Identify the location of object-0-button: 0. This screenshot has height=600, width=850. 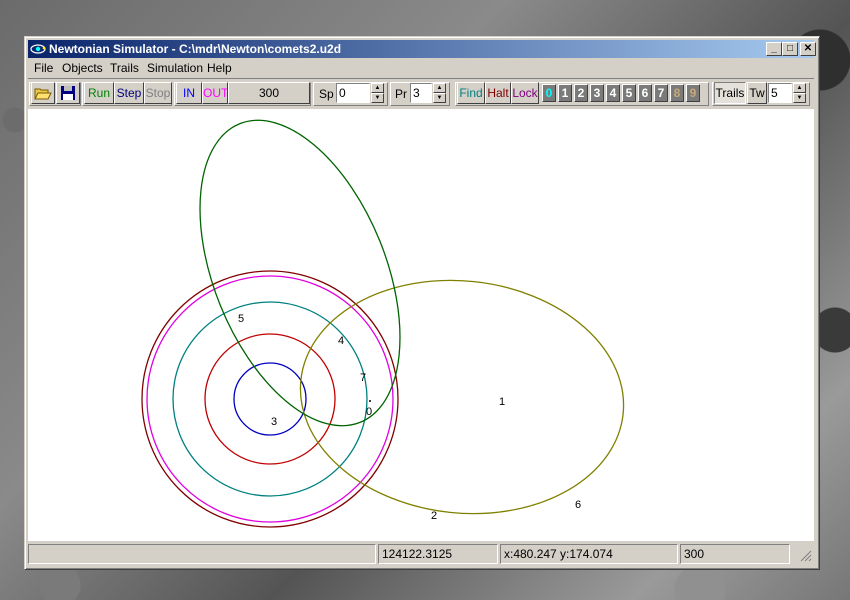
(549, 93).